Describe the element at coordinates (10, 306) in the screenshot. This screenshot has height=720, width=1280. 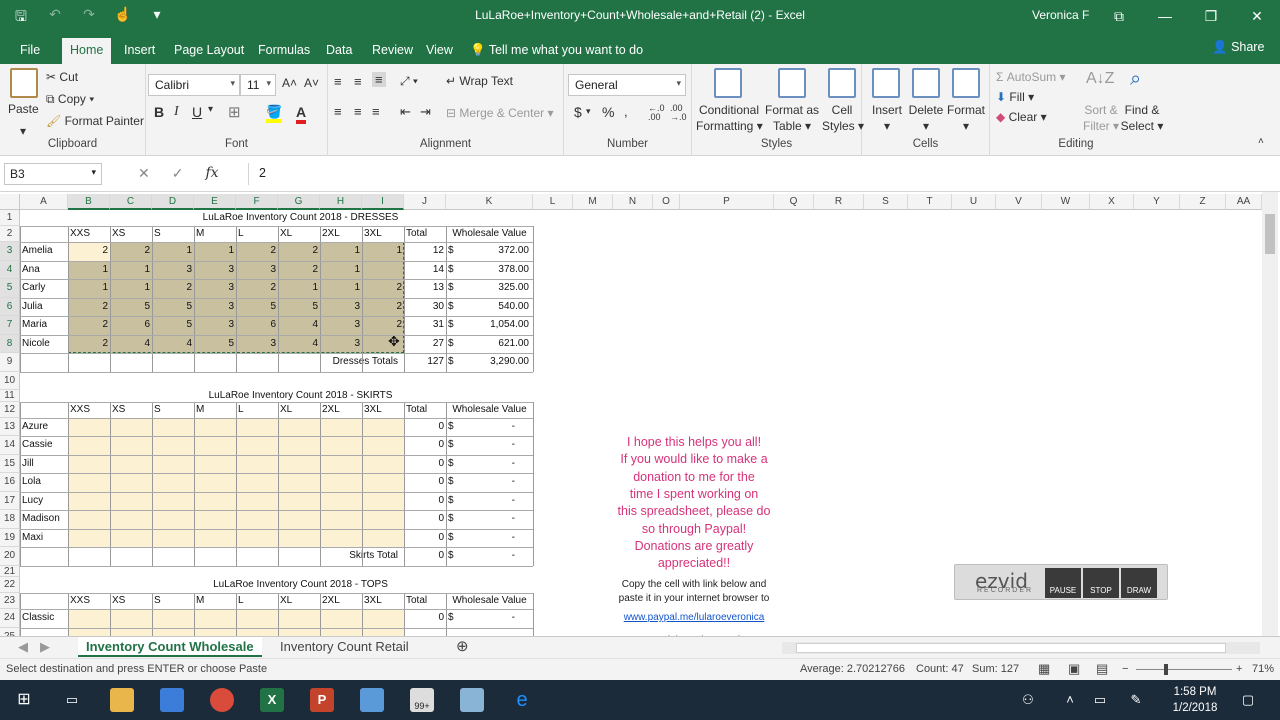
I see `row-header-6: 6` at that location.